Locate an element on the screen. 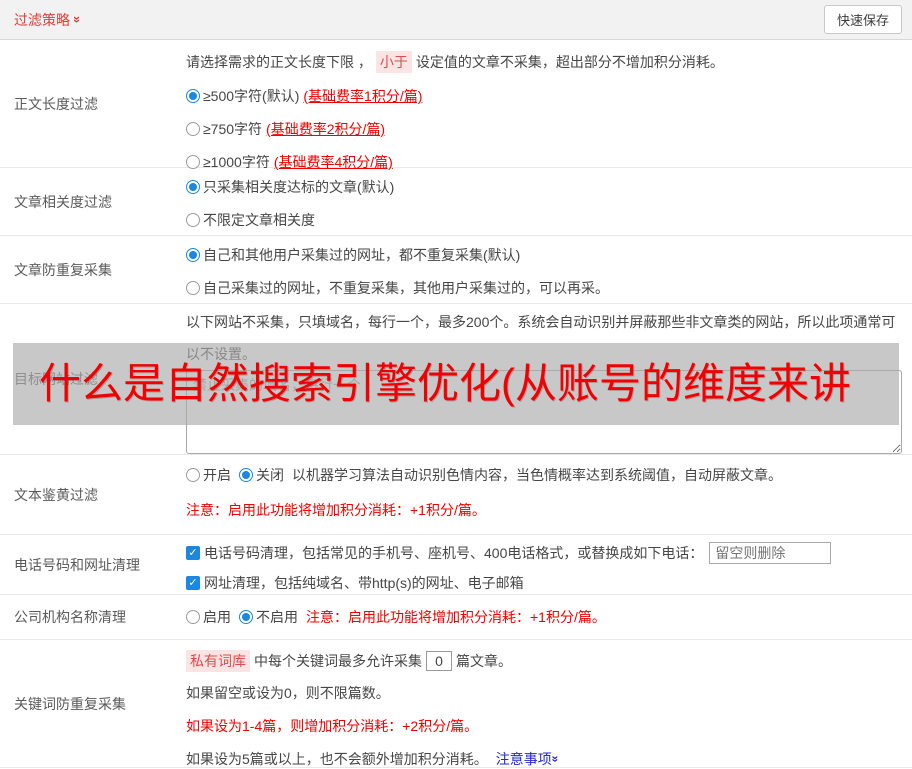 The height and width of the screenshot is (769, 912). row-label-company-clean: 公司机构名称清理 is located at coordinates (70, 617).